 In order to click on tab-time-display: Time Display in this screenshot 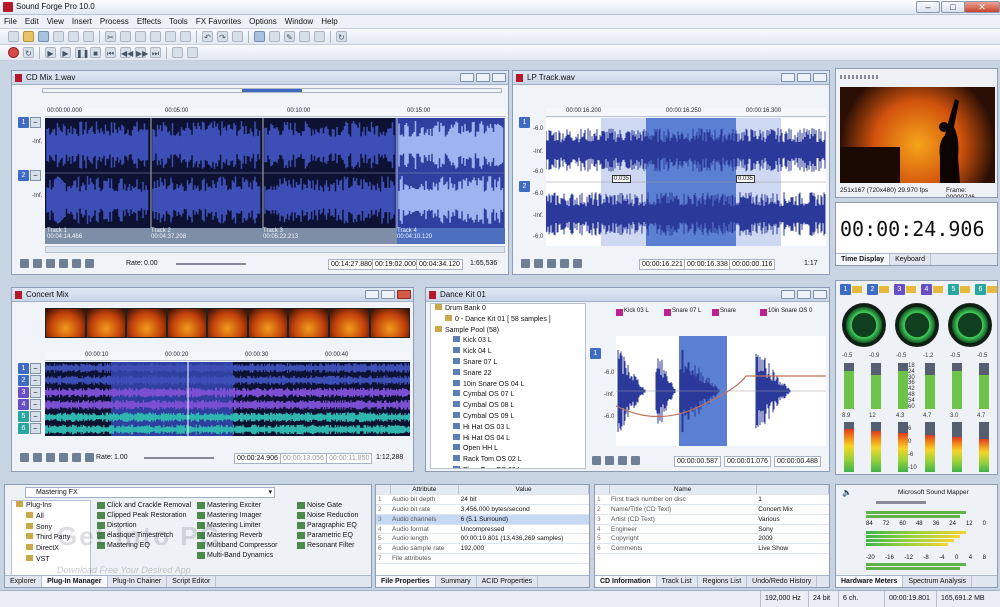, I will do `click(863, 259)`.